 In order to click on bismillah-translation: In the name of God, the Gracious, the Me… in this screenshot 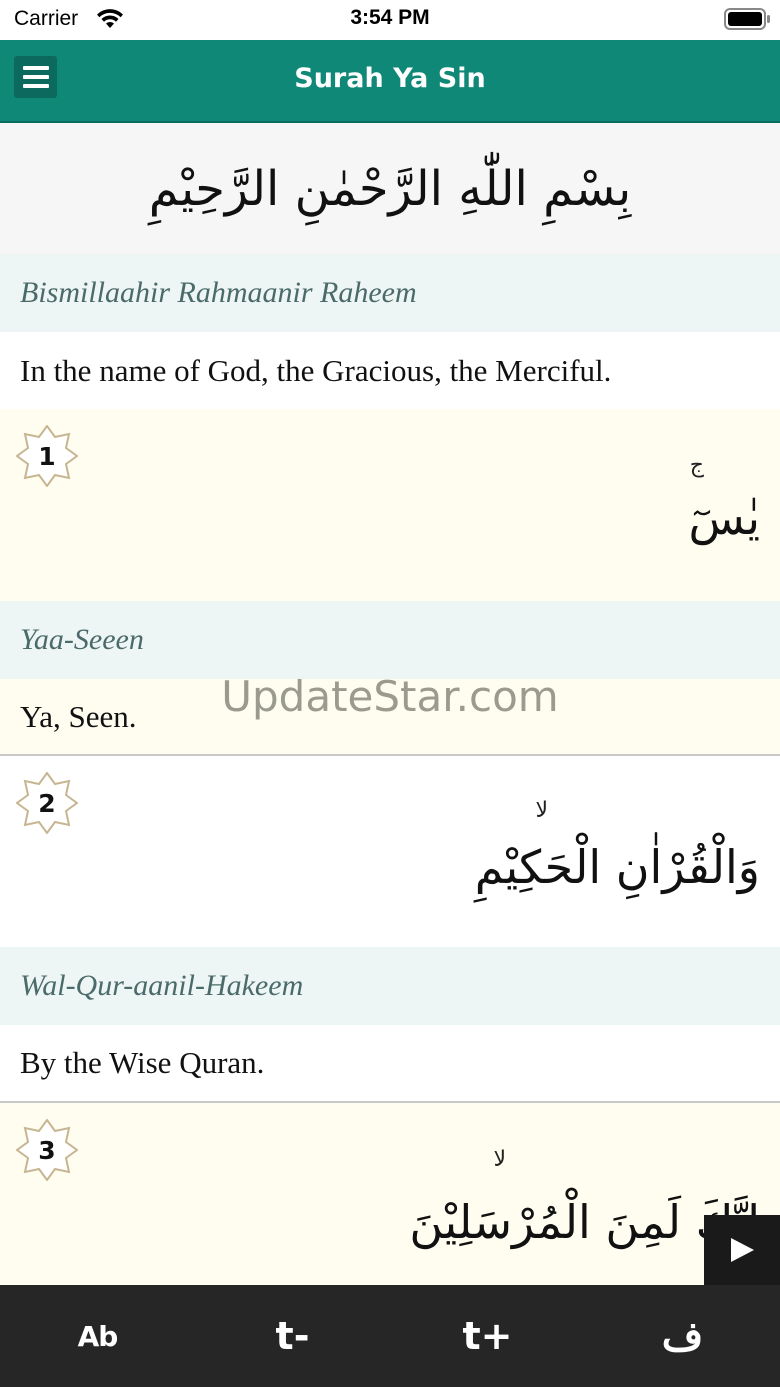, I will do `click(390, 370)`.